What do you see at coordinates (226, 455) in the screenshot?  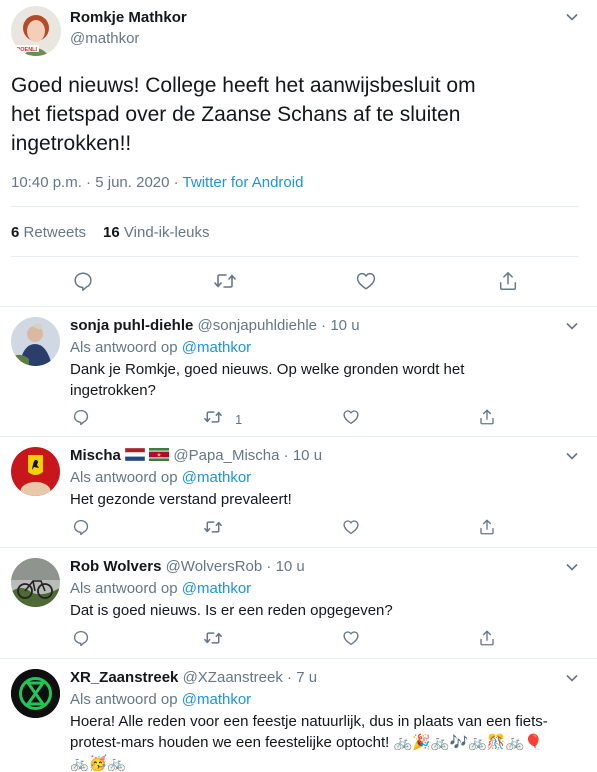 I see `reply-author-handle: @Papa_Mischa` at bounding box center [226, 455].